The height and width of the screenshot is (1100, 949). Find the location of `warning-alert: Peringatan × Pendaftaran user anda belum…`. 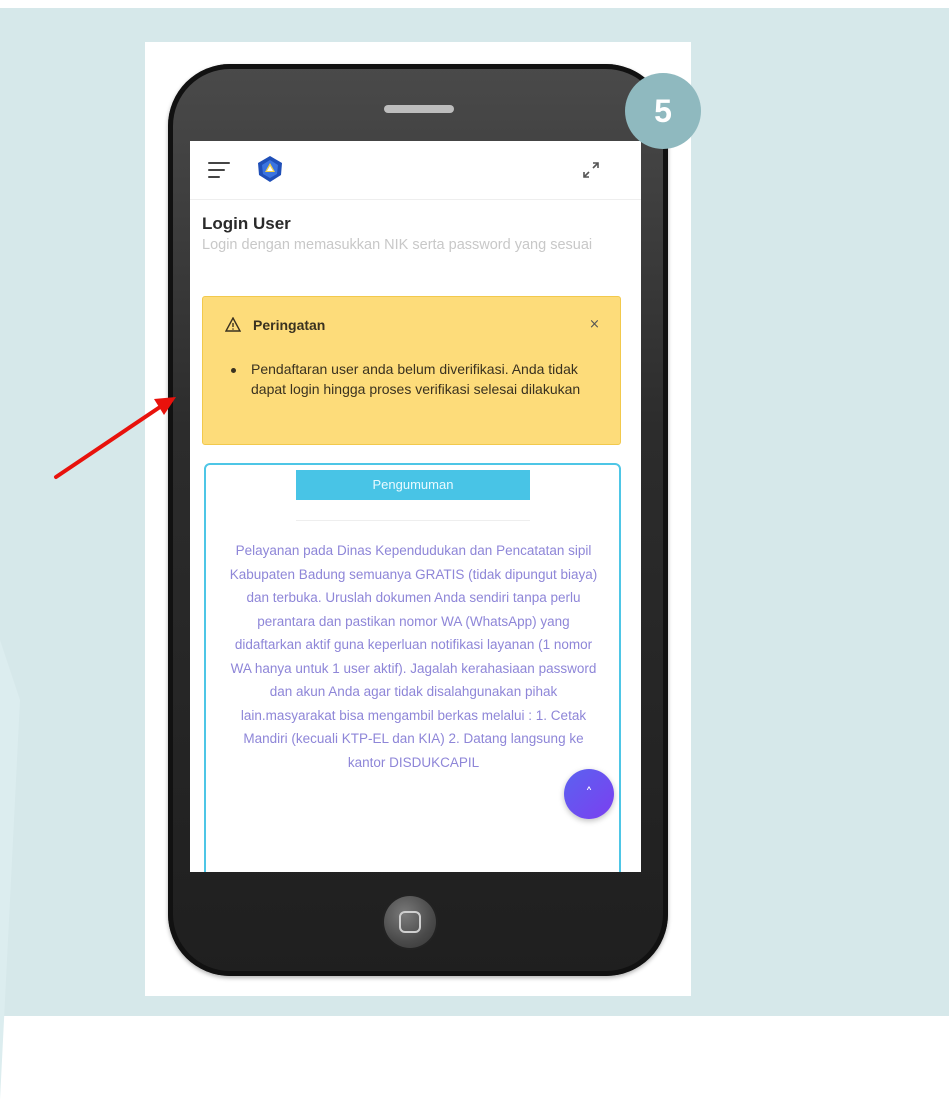

warning-alert: Peringatan × Pendaftaran user anda belum… is located at coordinates (411, 370).